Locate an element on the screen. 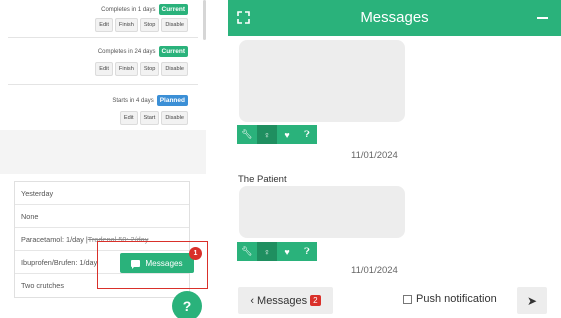  chat-icon is located at coordinates (136, 264).